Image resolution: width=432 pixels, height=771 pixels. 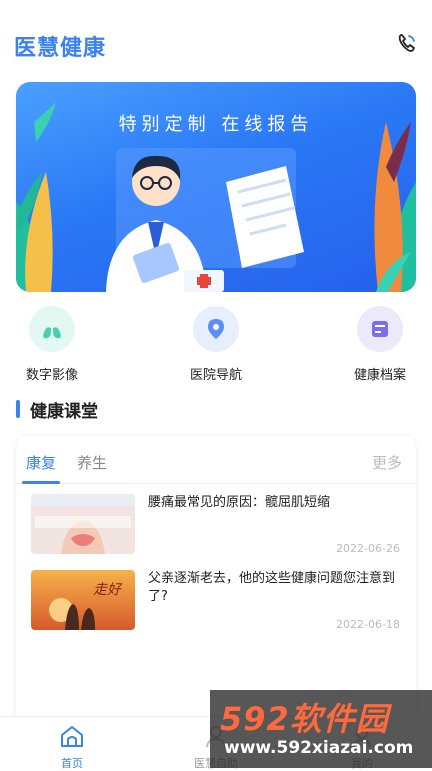 What do you see at coordinates (92, 462) in the screenshot?
I see `tab-wellness: 养生` at bounding box center [92, 462].